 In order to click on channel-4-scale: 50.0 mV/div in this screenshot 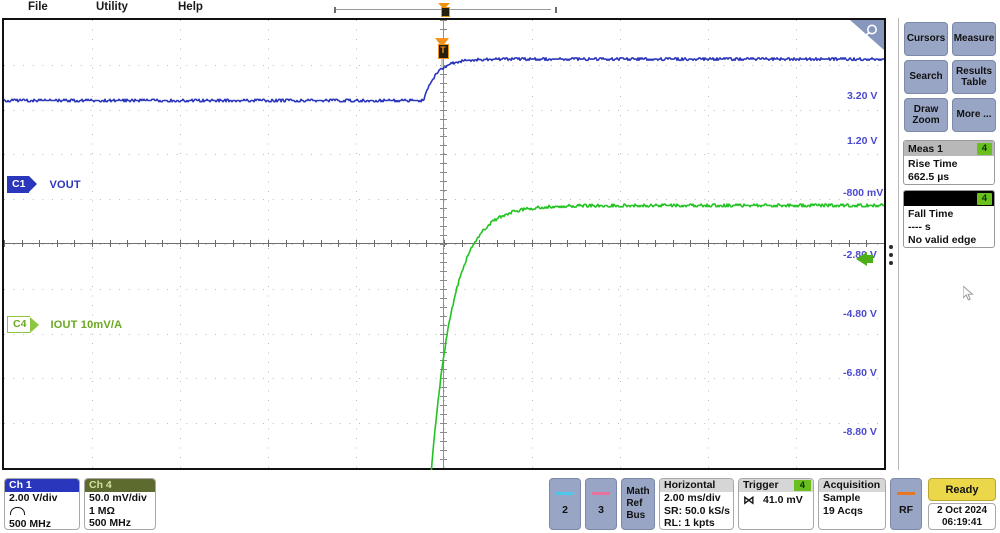, I will do `click(118, 498)`.